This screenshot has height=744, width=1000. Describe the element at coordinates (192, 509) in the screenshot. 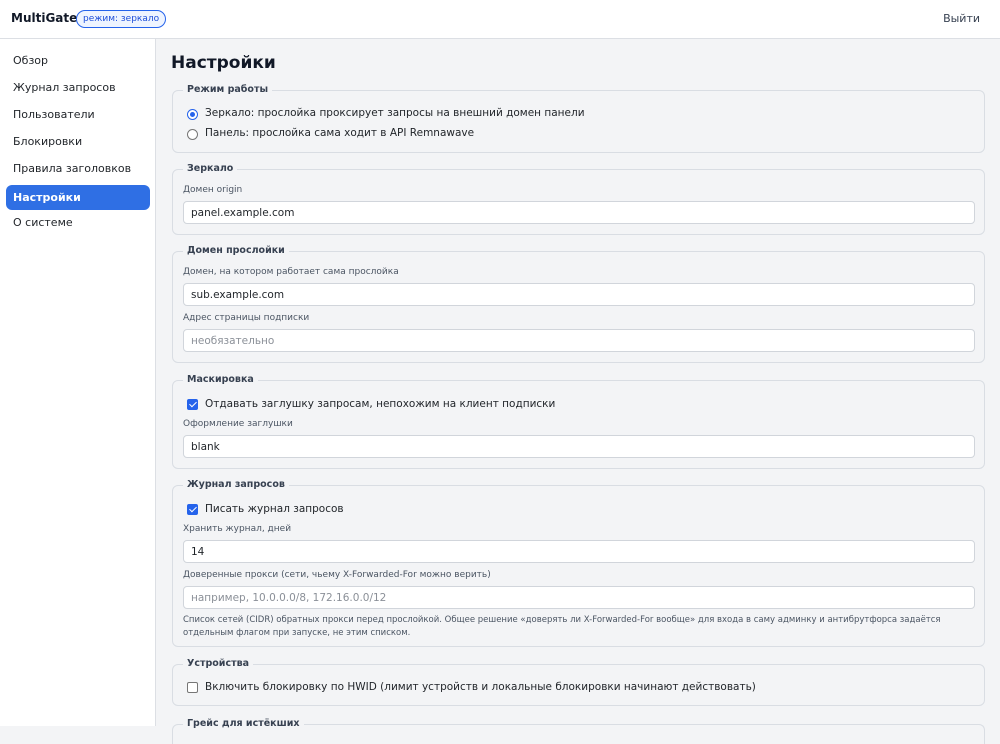

I see `write-log-checkbox` at that location.